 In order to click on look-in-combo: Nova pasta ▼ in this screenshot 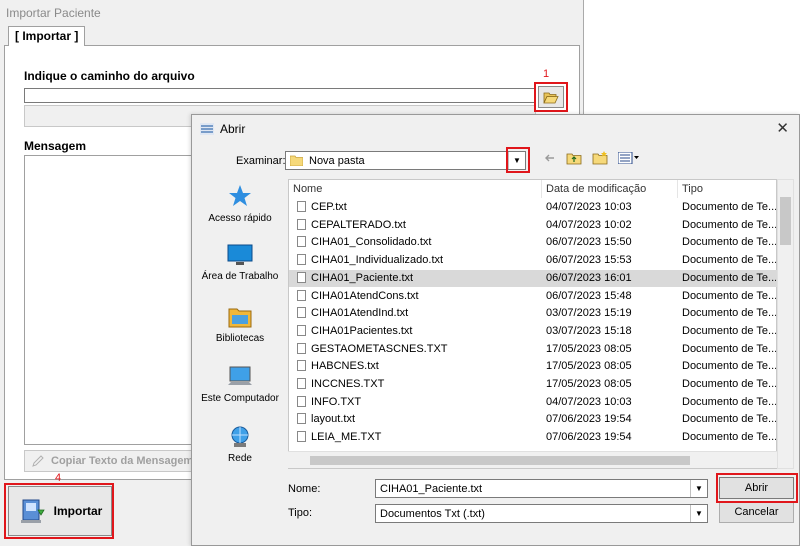, I will do `click(405, 160)`.